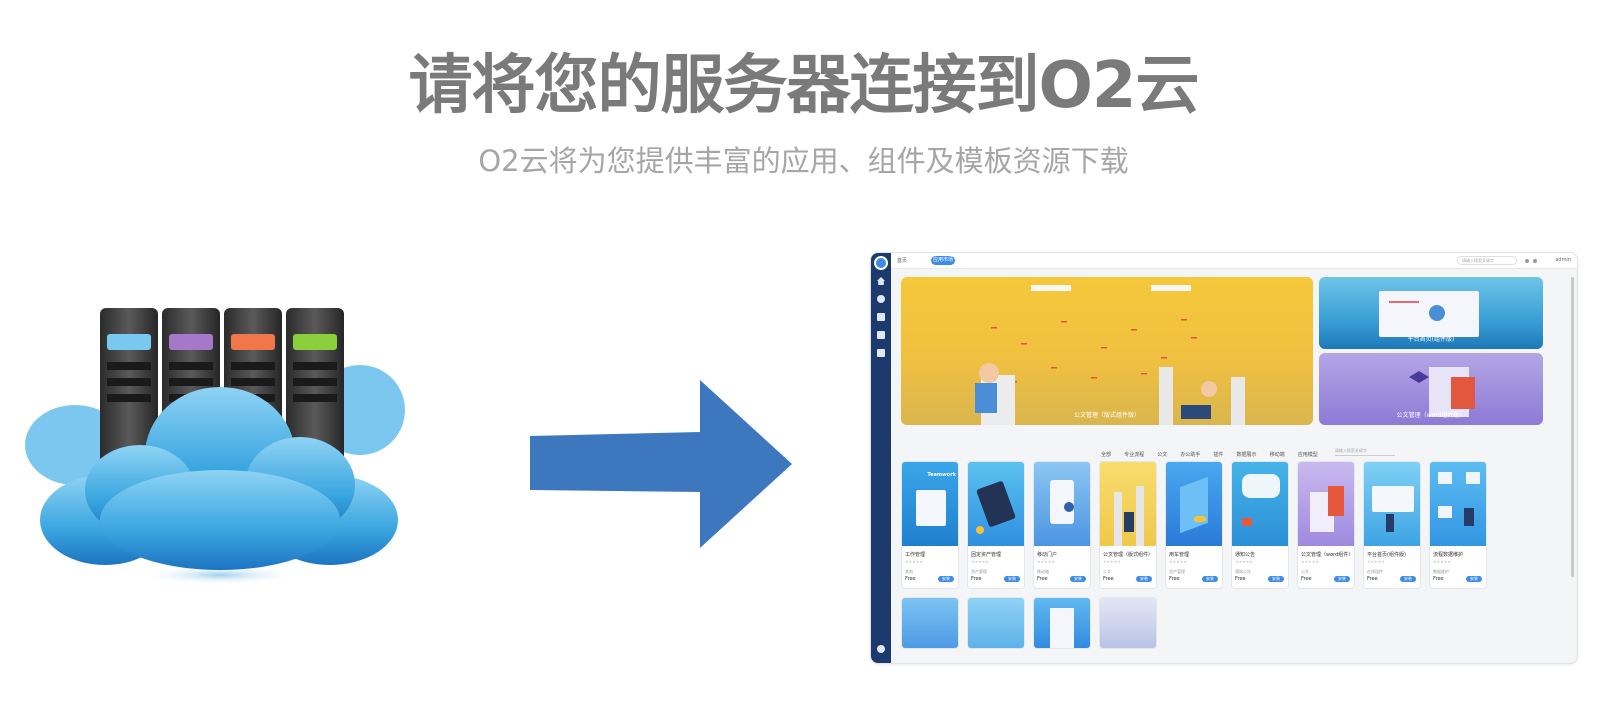  What do you see at coordinates (1431, 339) in the screenshot?
I see `side-banner-caption: 平台首页(组件版)` at bounding box center [1431, 339].